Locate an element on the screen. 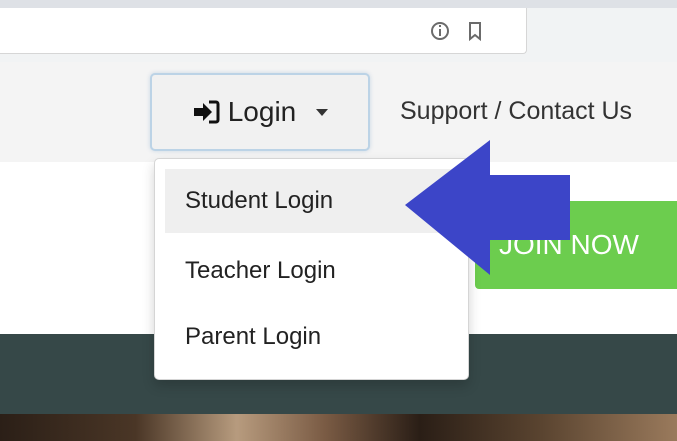 The height and width of the screenshot is (441, 677). menu-item-parent-login: Parent Login is located at coordinates (311, 337).